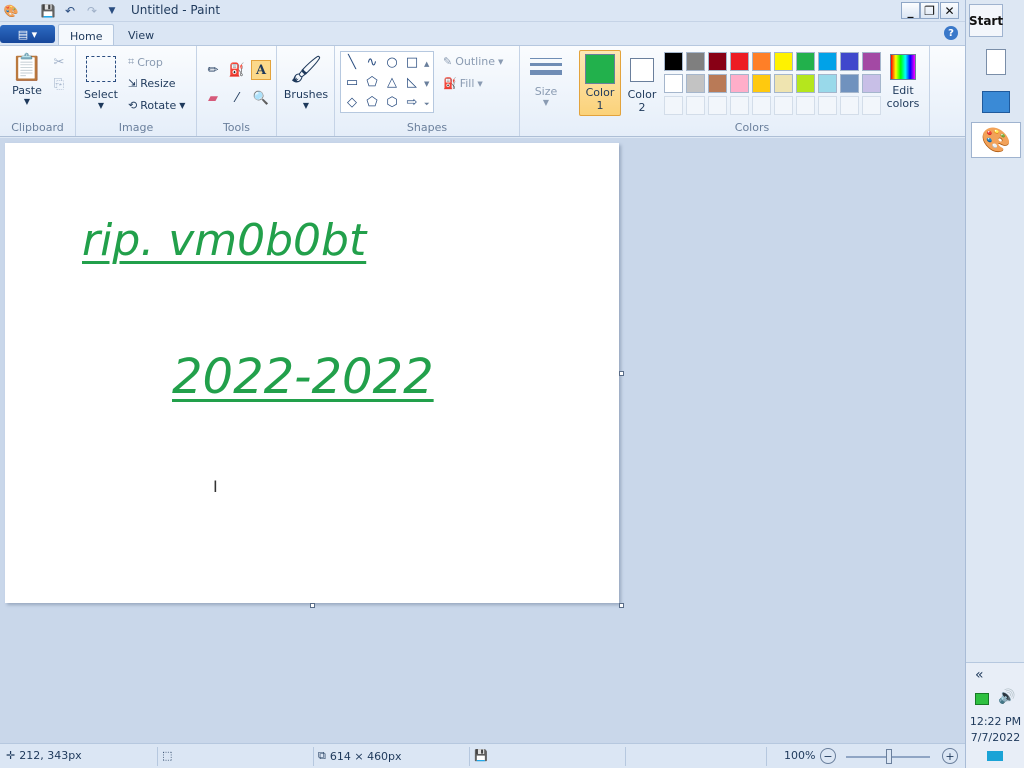 The width and height of the screenshot is (1024, 768). I want to click on image-group: Select ▼ ⌗ Crop ⇲ Resize ⟲ Rotate ▼ Image, so click(136, 91).